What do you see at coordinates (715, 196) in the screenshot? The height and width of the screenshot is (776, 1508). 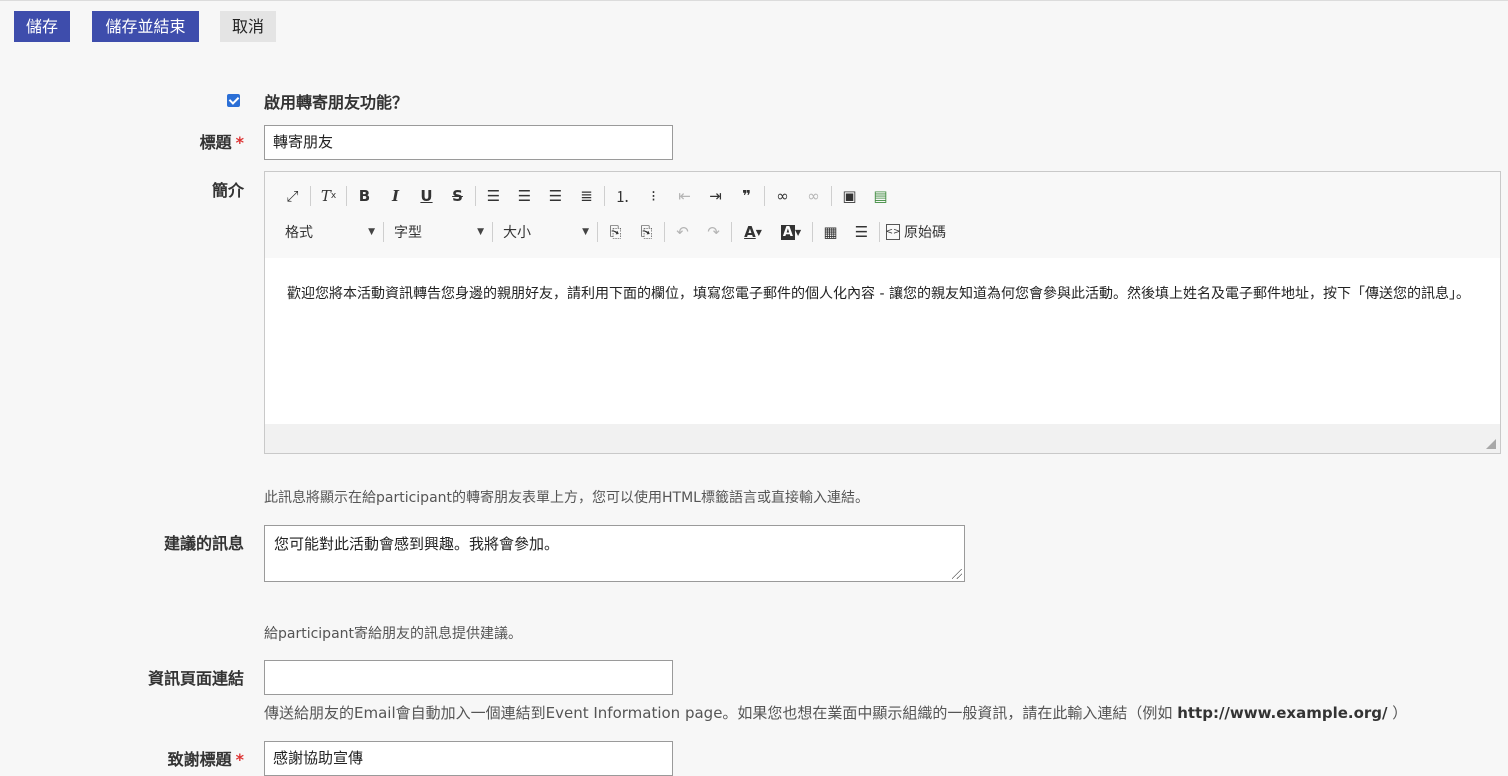 I see `indent-icon: ⇥` at bounding box center [715, 196].